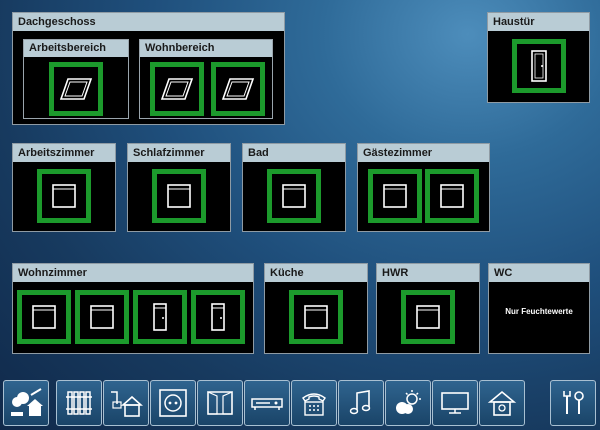 This screenshot has height=430, width=600. What do you see at coordinates (539, 311) in the screenshot?
I see `wc-note: Nur Feuchtewerte` at bounding box center [539, 311].